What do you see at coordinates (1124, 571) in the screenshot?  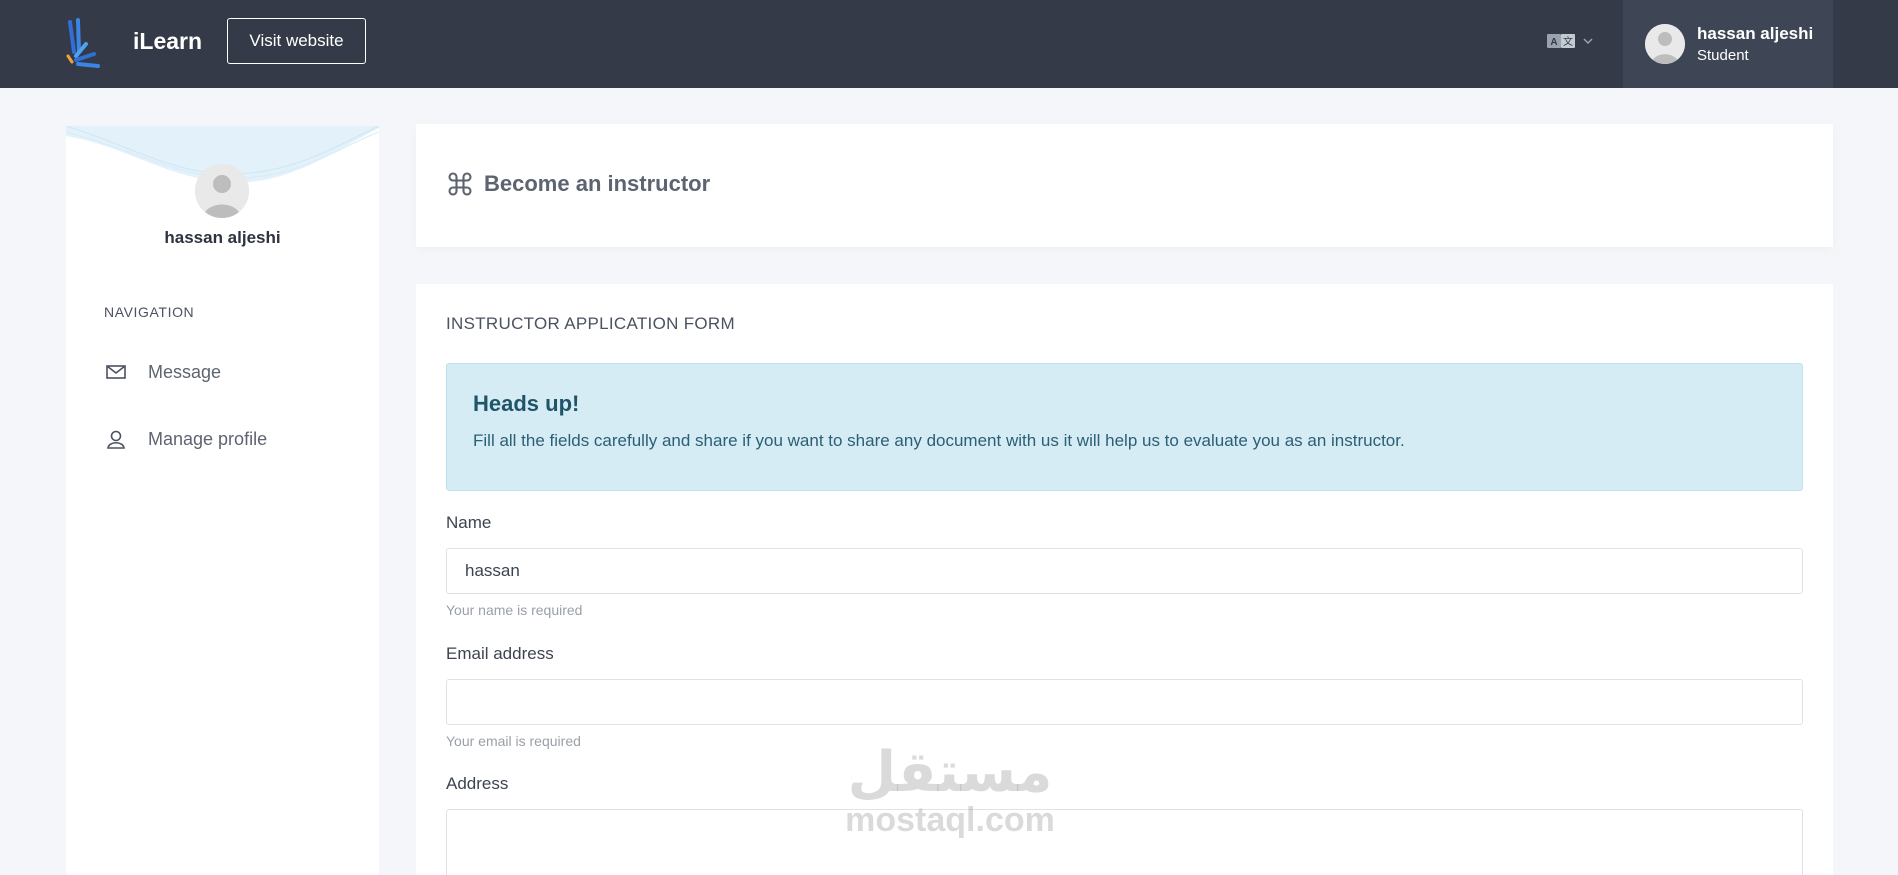 I see `name-input` at bounding box center [1124, 571].